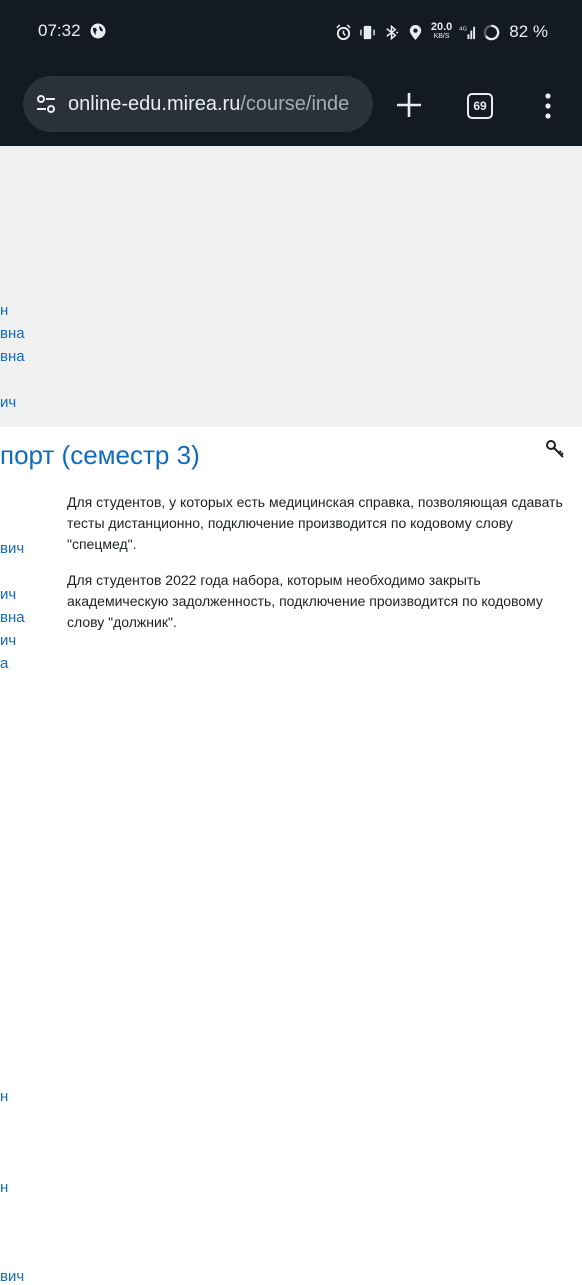 The height and width of the screenshot is (1285, 582). I want to click on location-icon, so click(415, 32).